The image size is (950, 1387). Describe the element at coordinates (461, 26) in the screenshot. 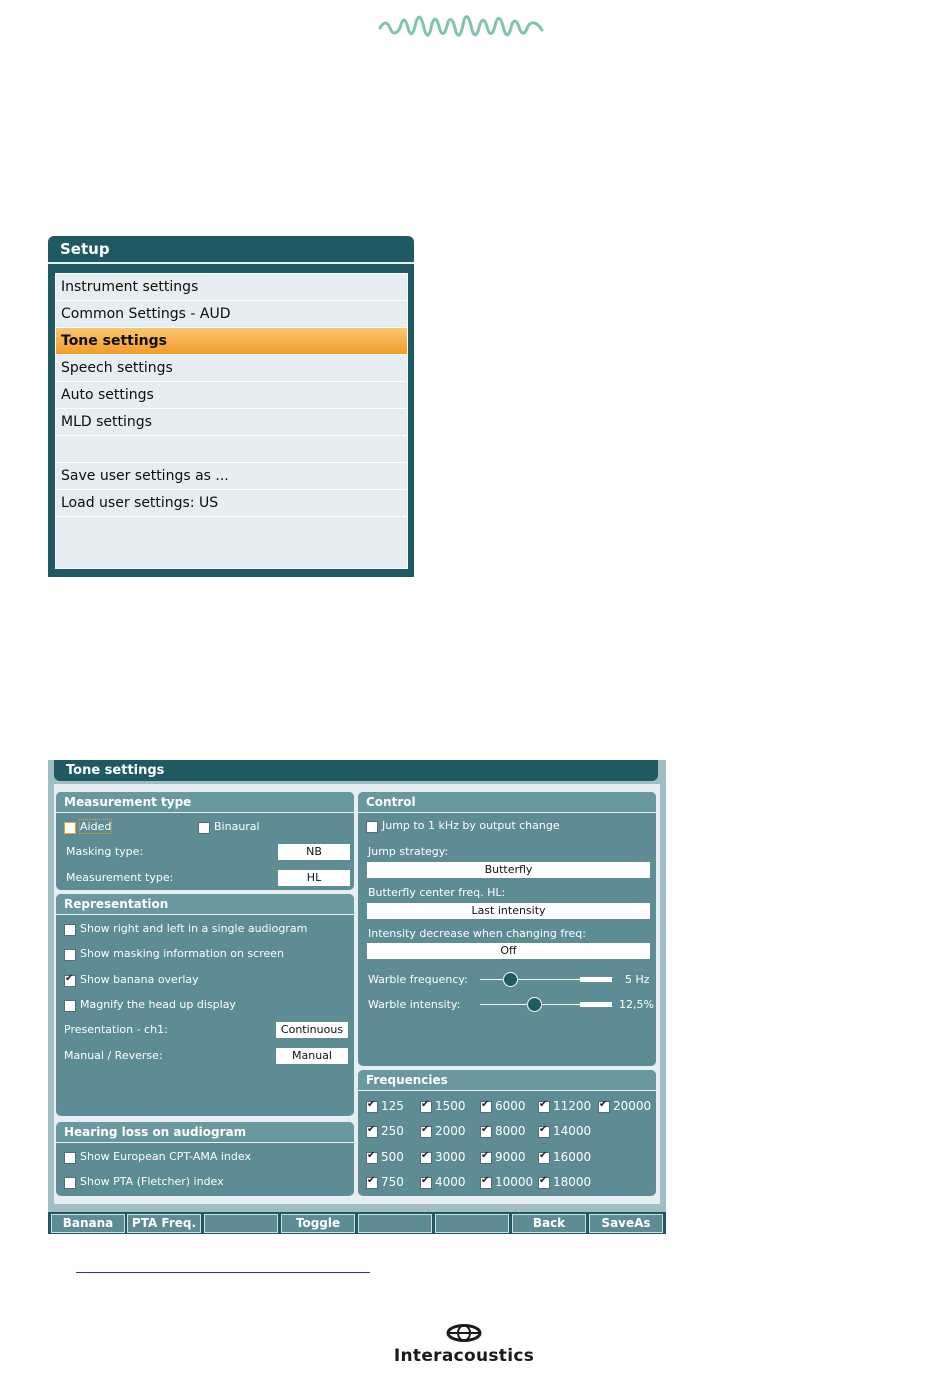

I see `wave-logo-icon` at that location.